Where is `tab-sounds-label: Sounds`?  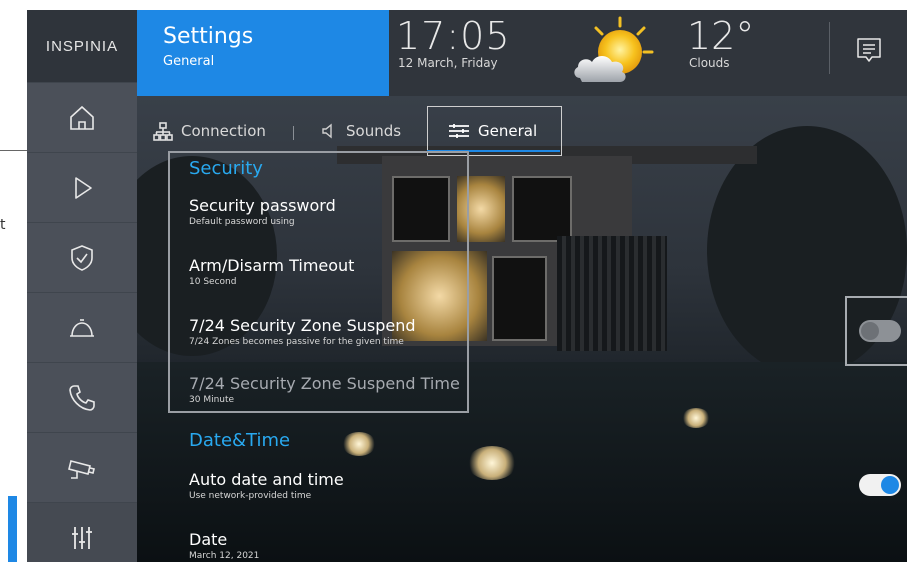 tab-sounds-label: Sounds is located at coordinates (374, 131).